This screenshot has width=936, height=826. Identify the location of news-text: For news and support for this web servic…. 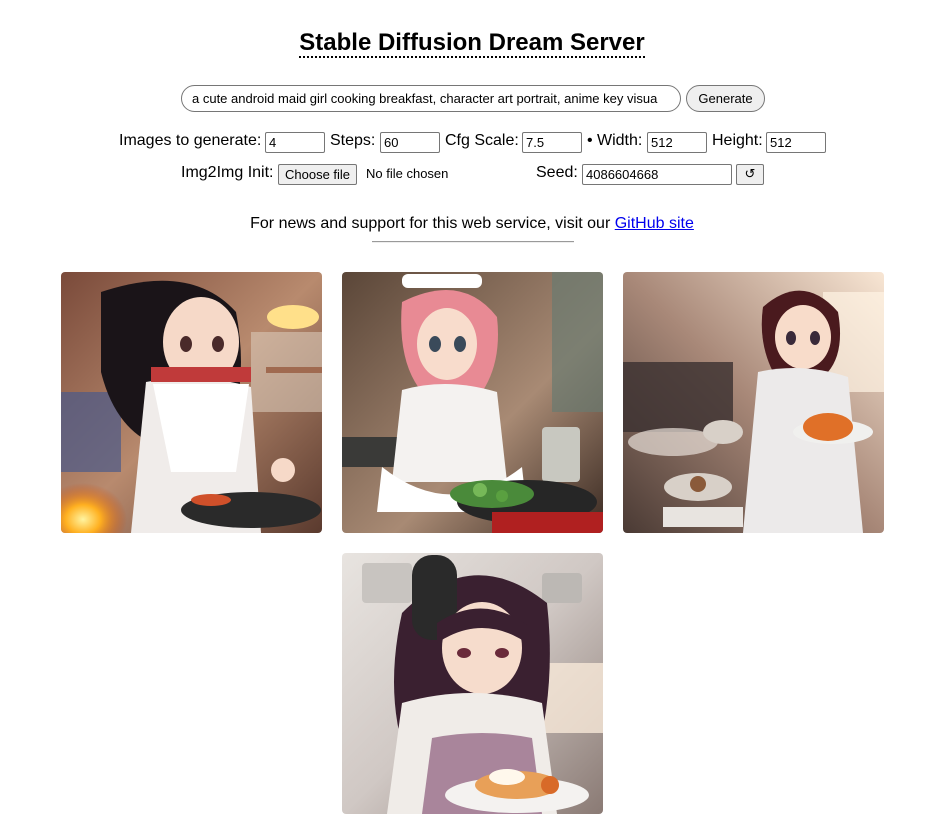
(430, 223).